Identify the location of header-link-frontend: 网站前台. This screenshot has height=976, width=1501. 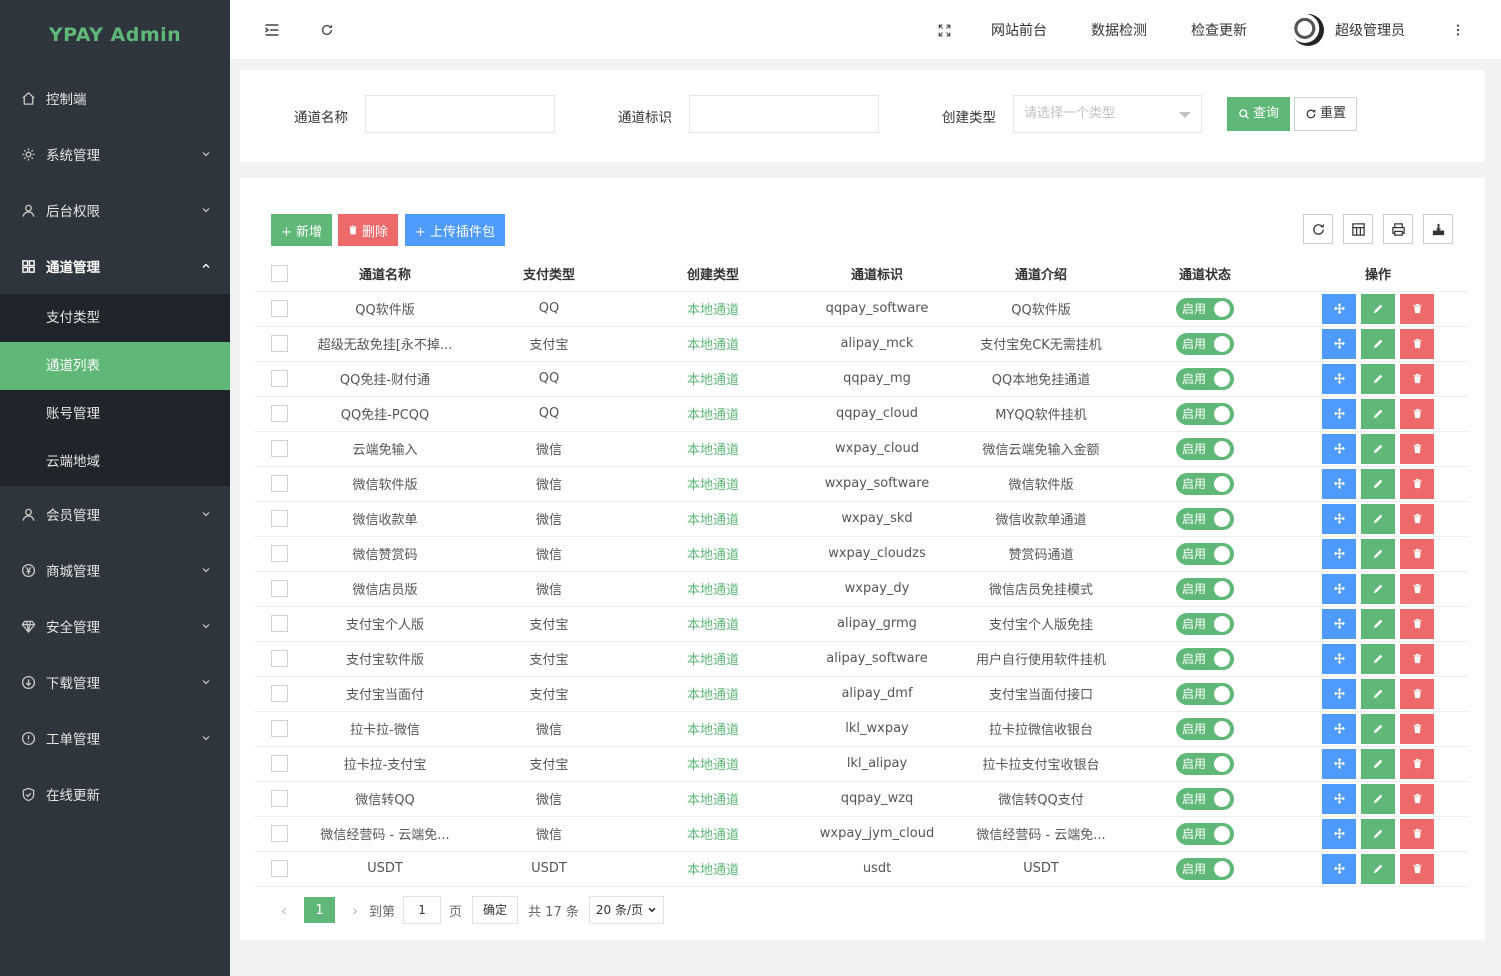
(1019, 30).